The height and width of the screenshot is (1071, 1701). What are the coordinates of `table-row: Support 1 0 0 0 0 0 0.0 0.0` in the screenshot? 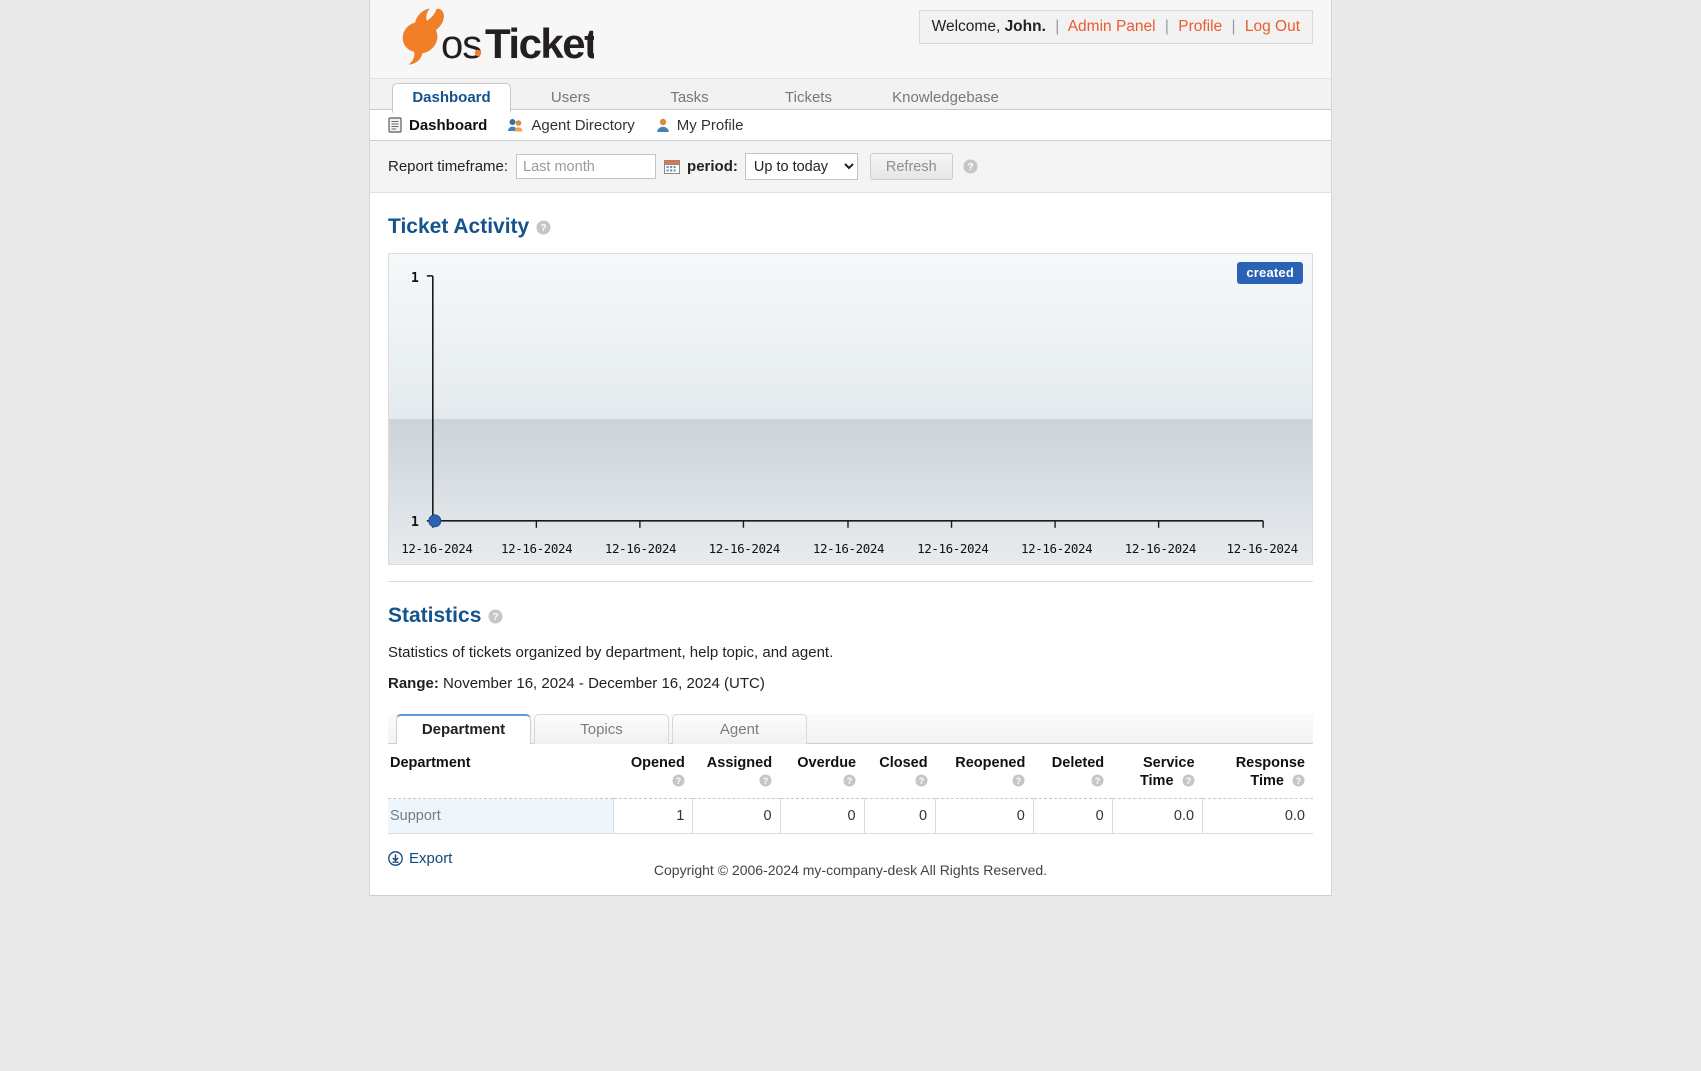 It's located at (850, 816).